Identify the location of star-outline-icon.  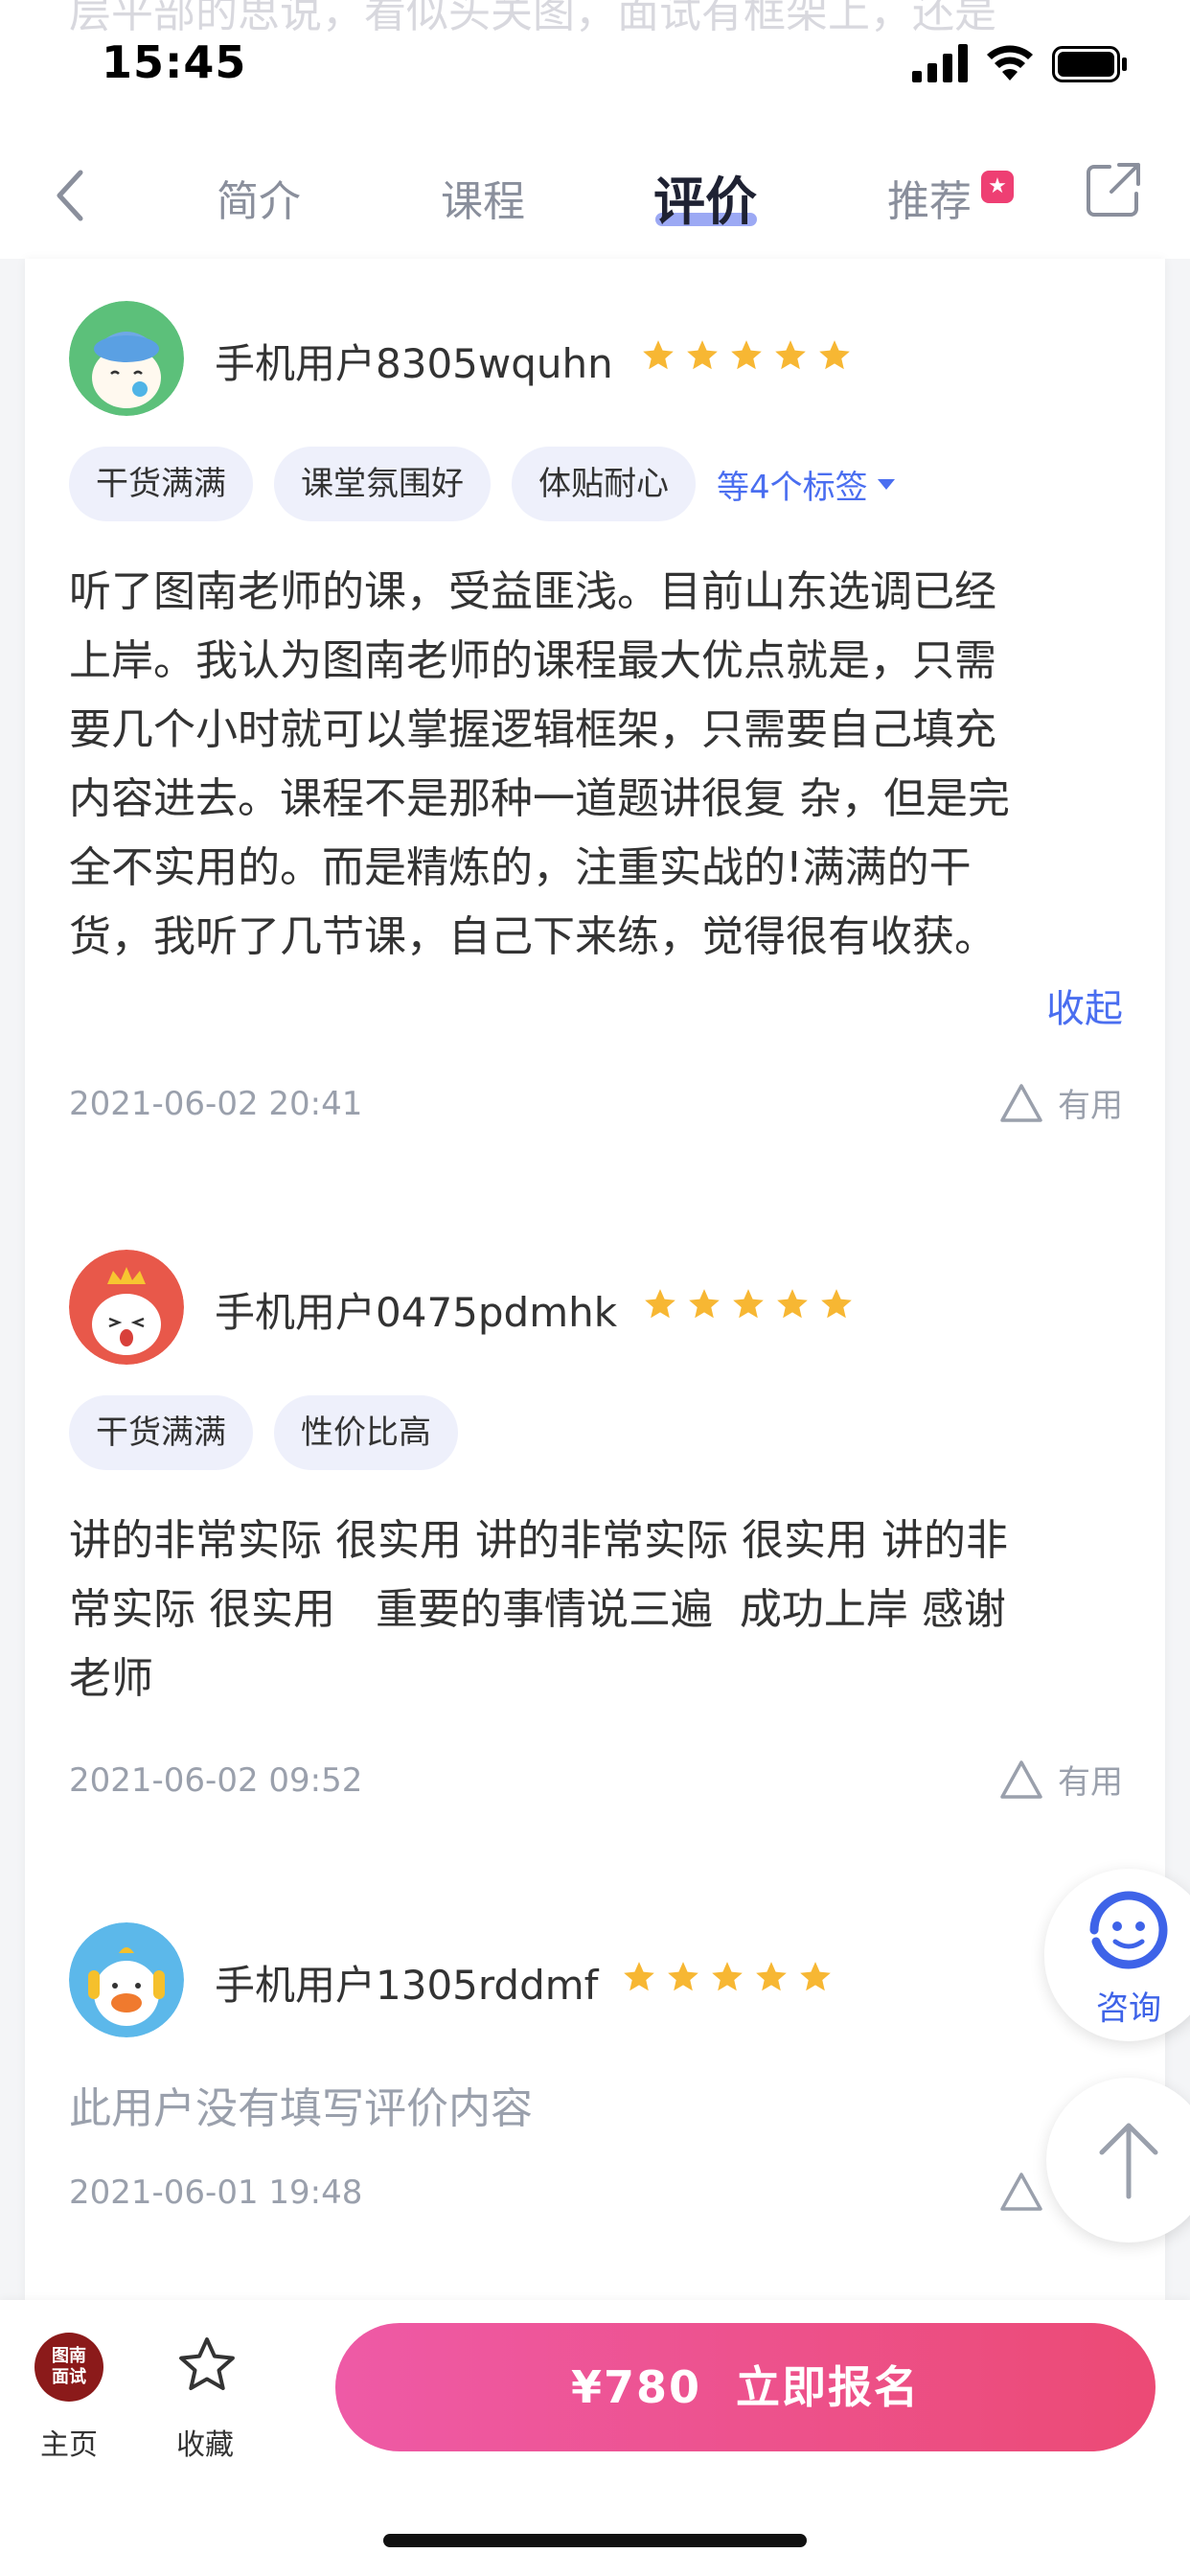
(207, 2365).